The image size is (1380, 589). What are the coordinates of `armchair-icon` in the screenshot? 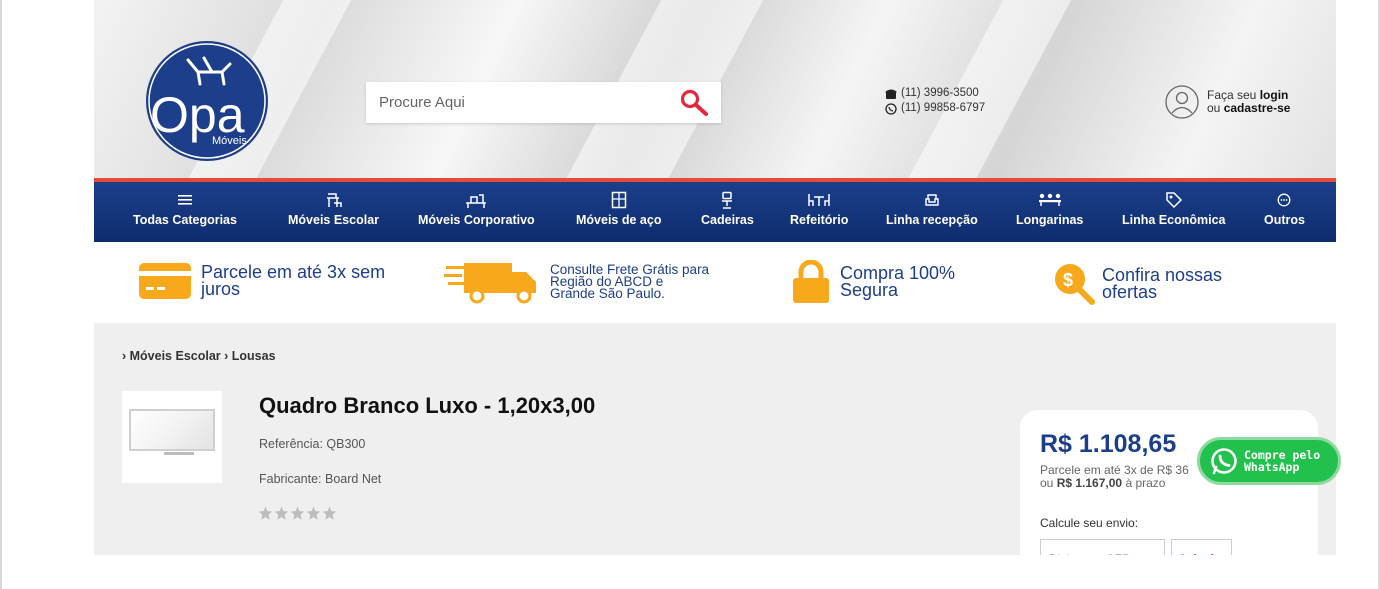 It's located at (932, 200).